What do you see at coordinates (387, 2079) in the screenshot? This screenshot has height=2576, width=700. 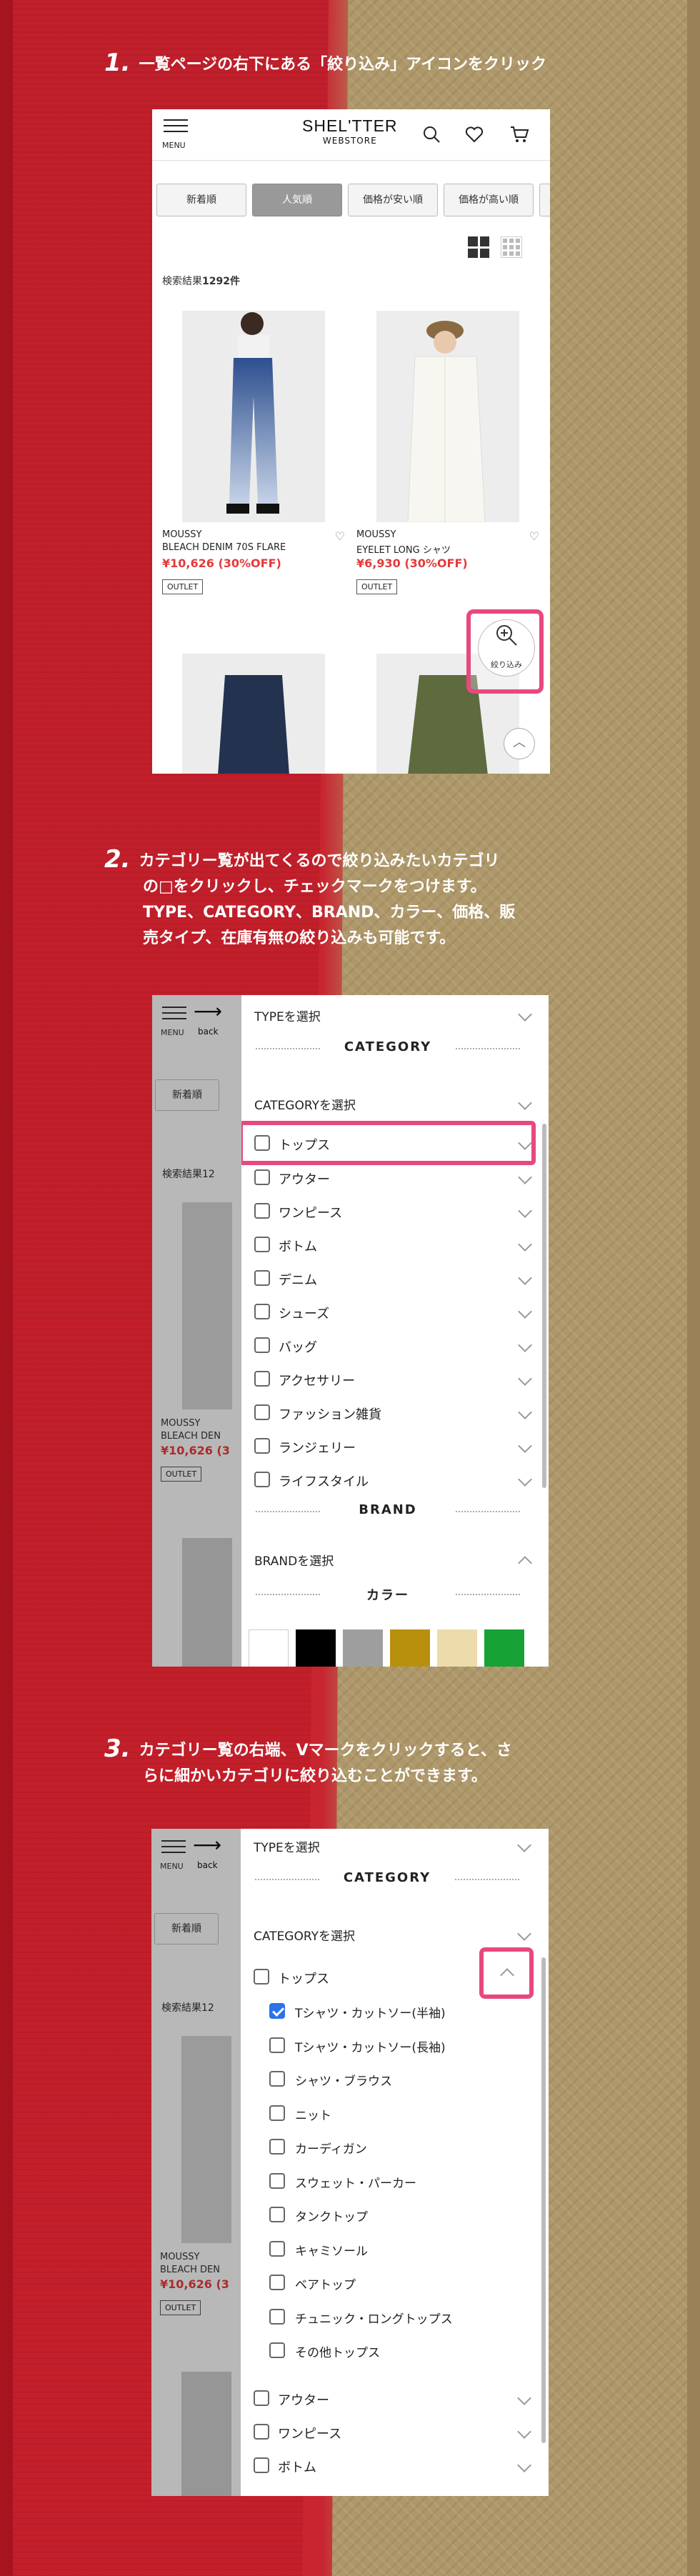 I see `subcategory-item: シャツ・ブラウス` at bounding box center [387, 2079].